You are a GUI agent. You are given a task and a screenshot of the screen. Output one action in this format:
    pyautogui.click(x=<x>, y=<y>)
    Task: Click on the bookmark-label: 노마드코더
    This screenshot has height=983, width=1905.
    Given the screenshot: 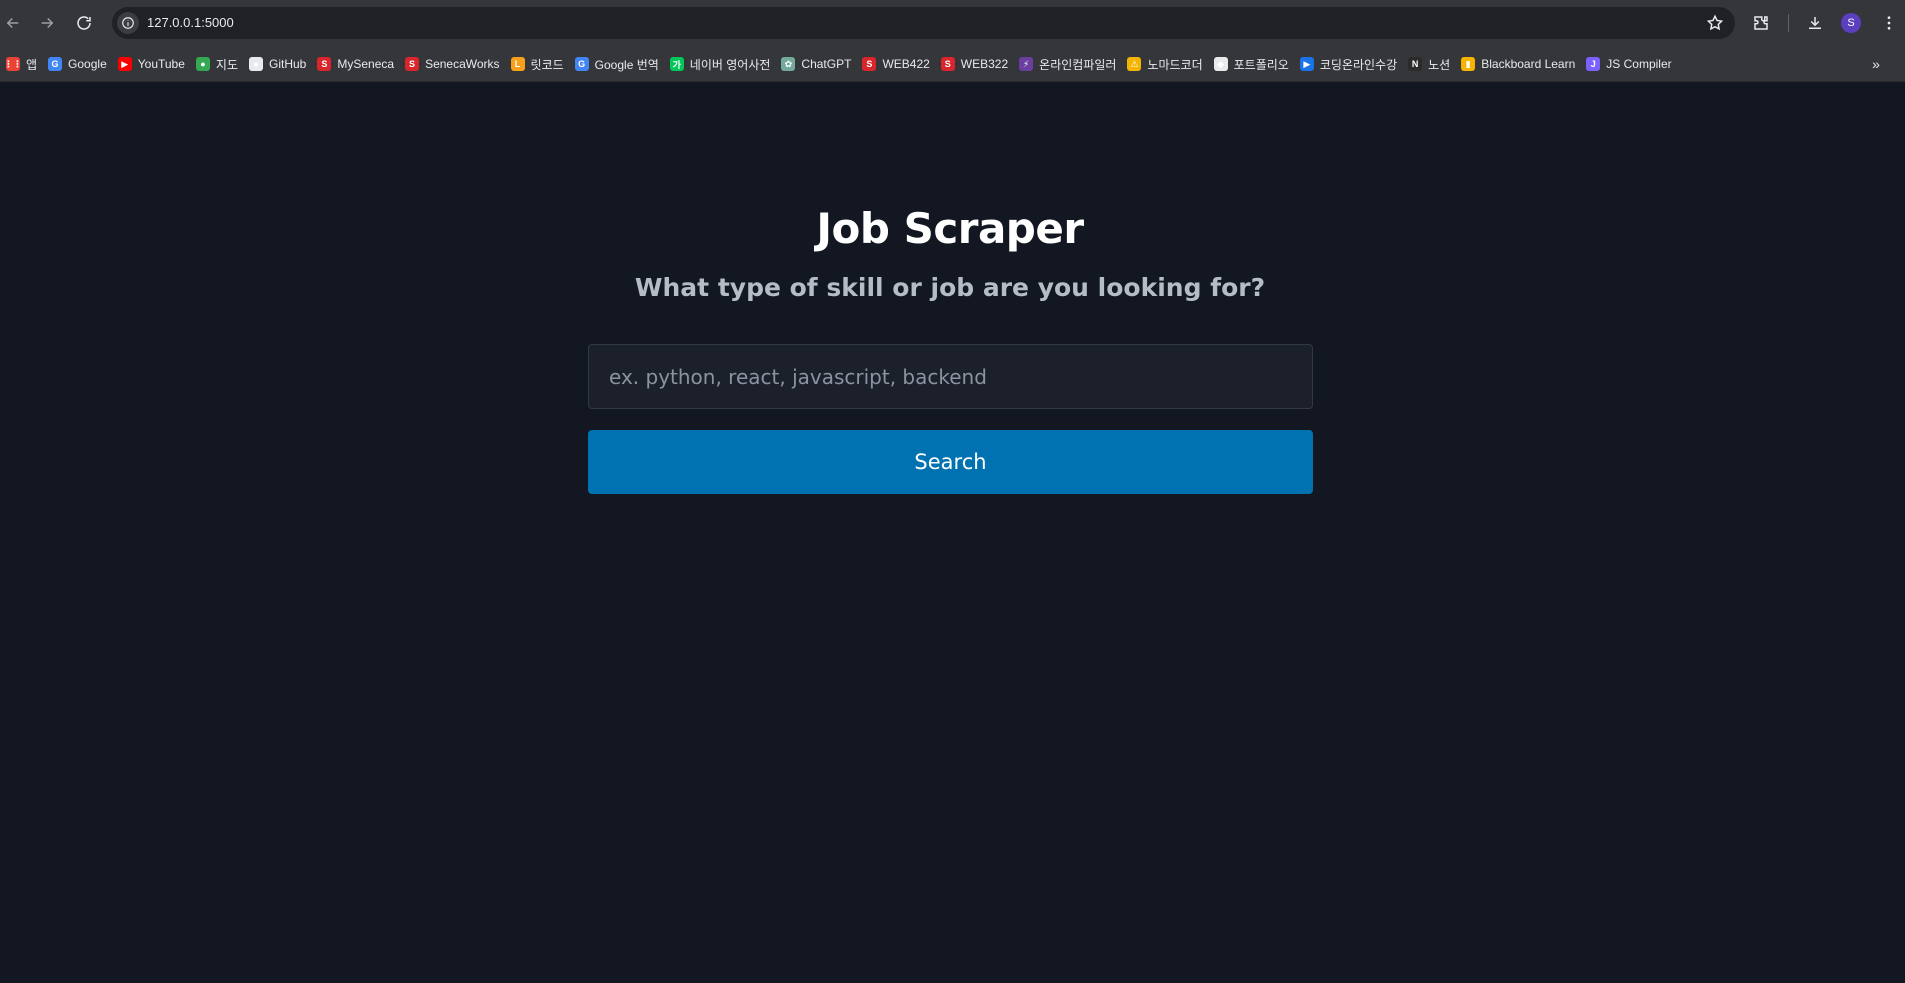 What is the action you would take?
    pyautogui.click(x=1175, y=64)
    